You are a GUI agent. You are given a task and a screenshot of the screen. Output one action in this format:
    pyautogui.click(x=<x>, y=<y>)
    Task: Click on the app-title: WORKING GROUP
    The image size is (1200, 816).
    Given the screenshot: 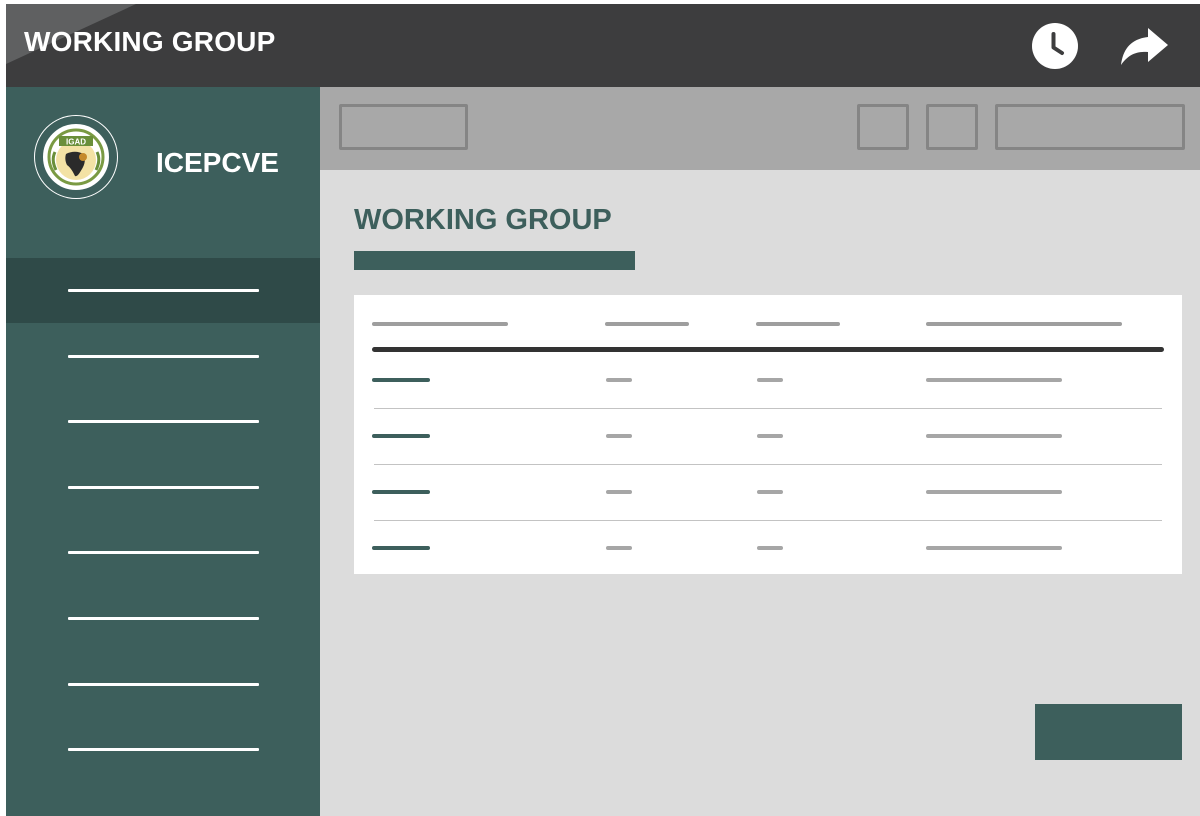 What is the action you would take?
    pyautogui.click(x=150, y=41)
    